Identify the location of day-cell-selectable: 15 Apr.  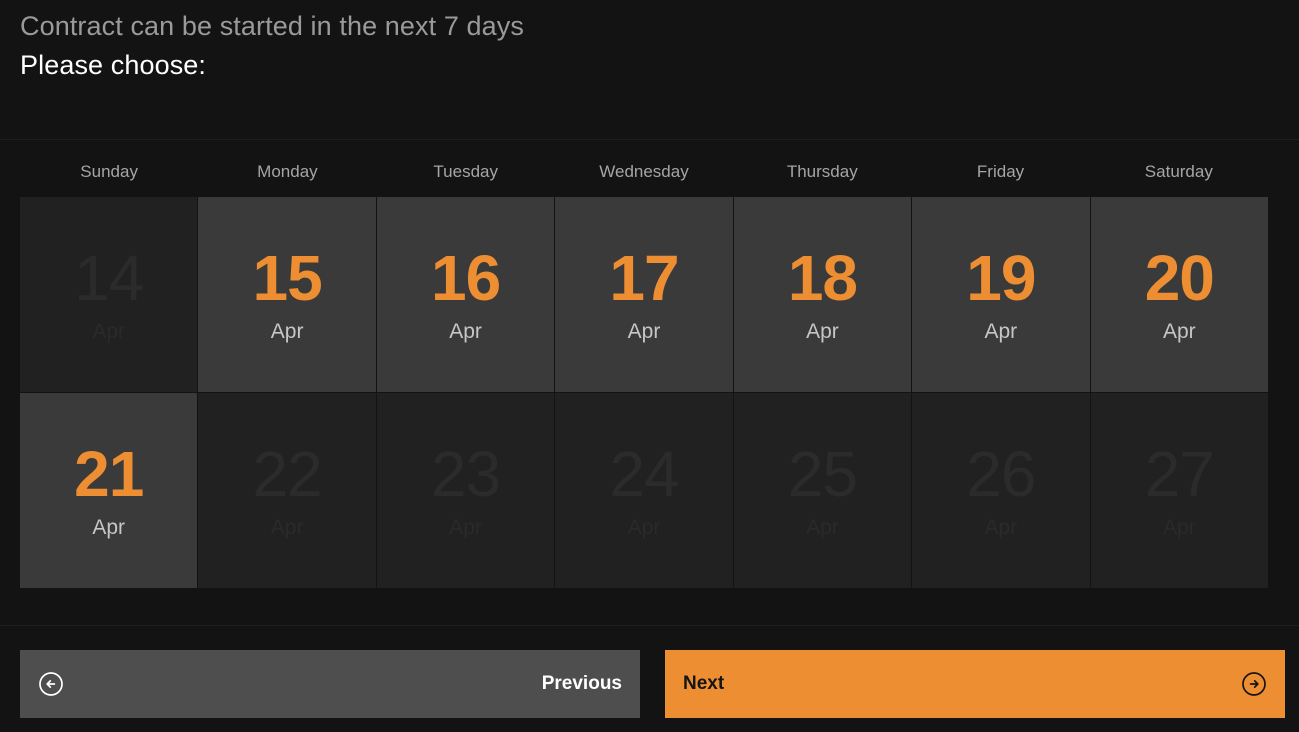
(286, 294).